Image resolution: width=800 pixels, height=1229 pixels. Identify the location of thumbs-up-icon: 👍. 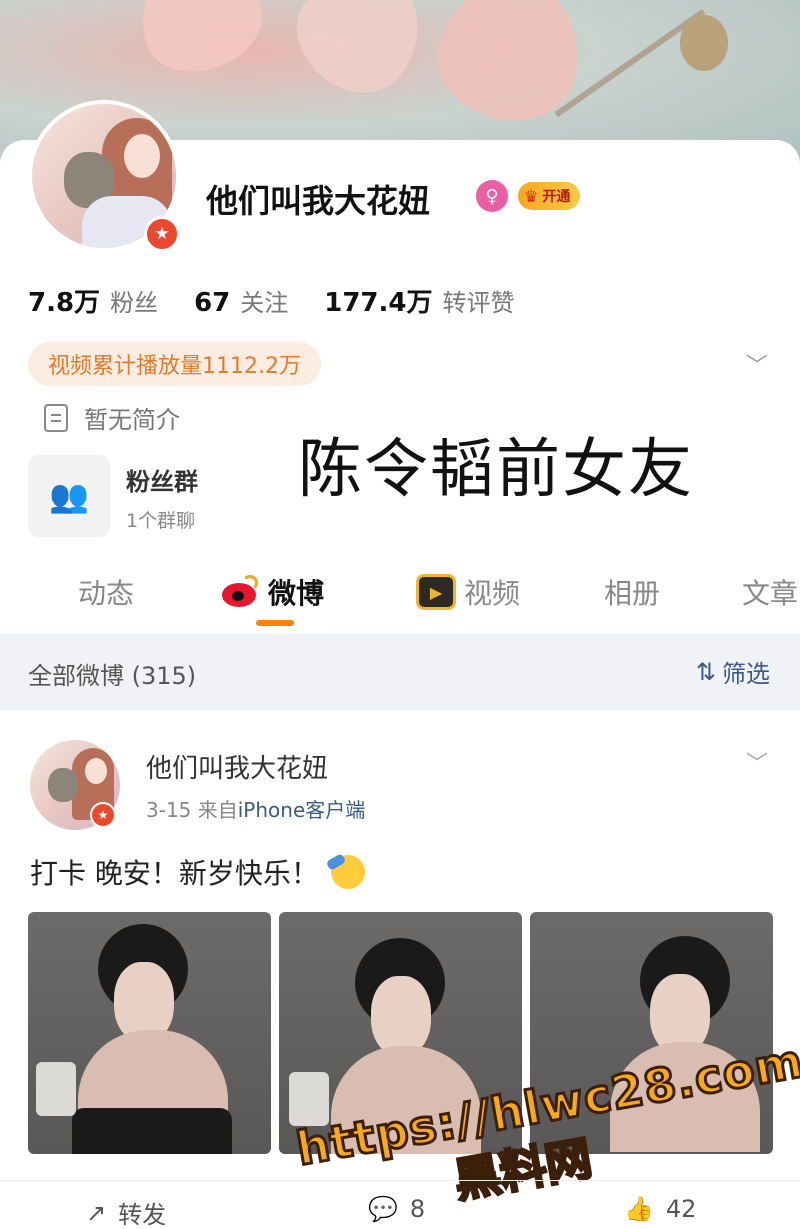
(639, 1209).